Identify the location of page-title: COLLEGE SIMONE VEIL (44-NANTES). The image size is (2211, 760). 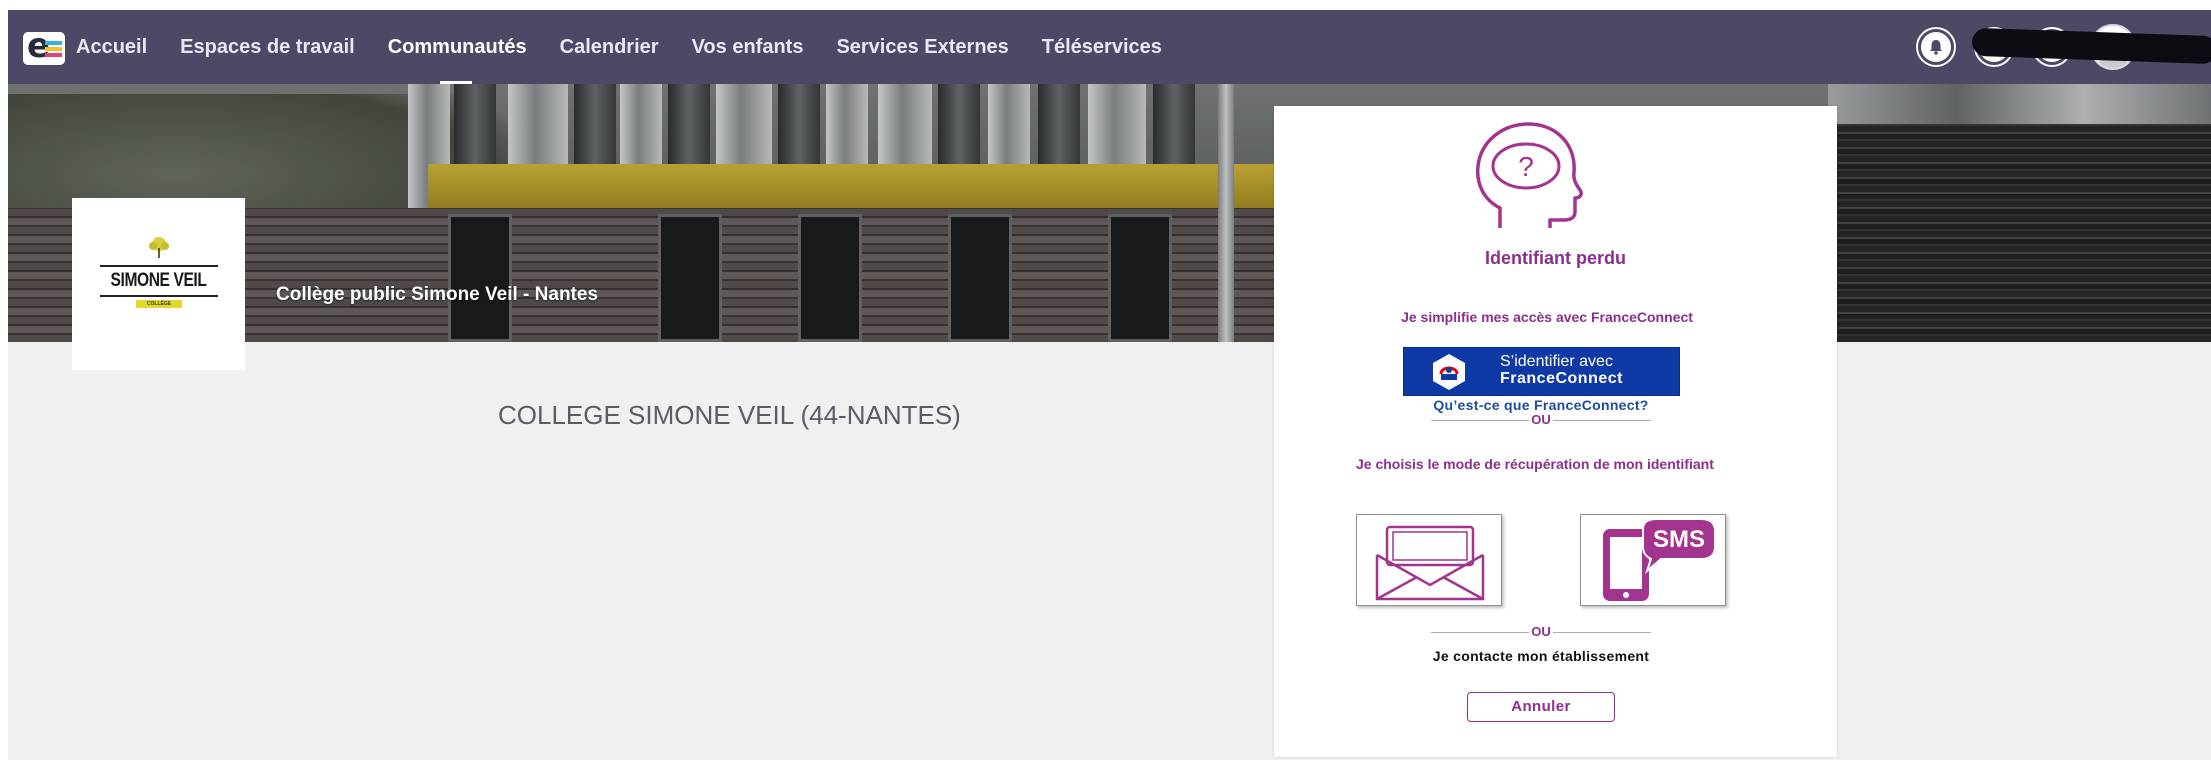
(729, 415).